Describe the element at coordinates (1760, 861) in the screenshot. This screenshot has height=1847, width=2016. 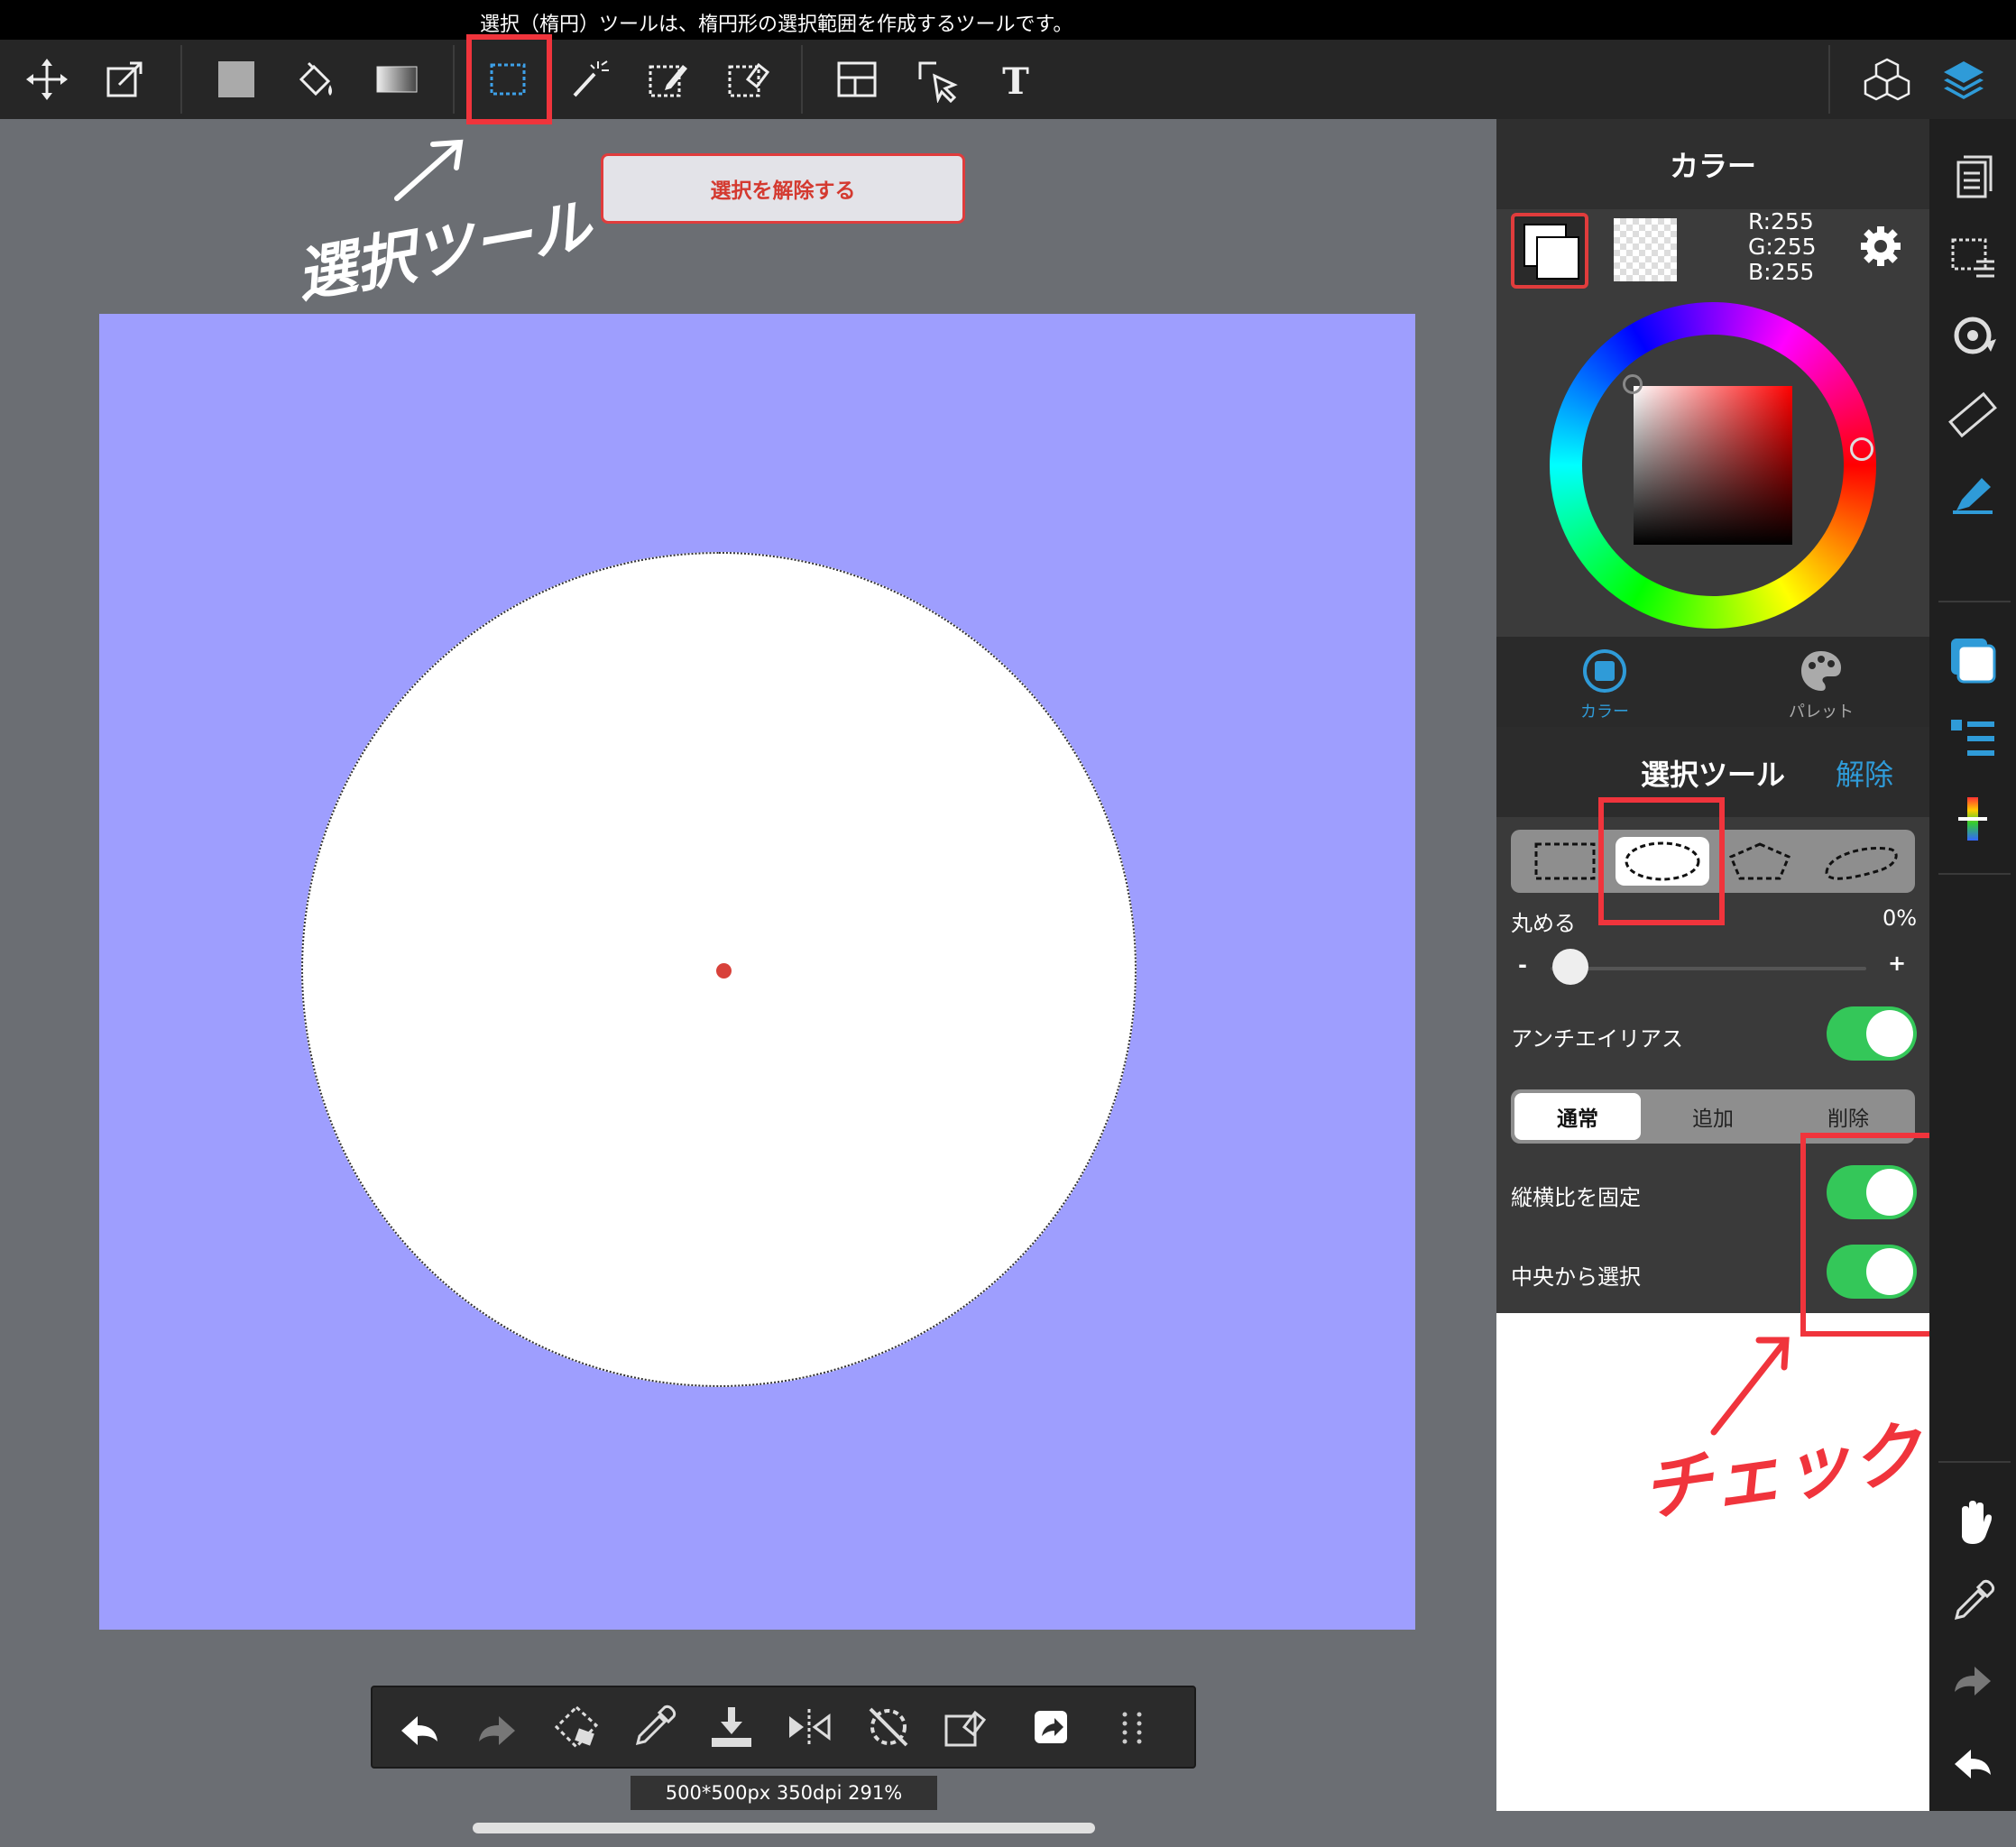
I see `shape-polygon` at that location.